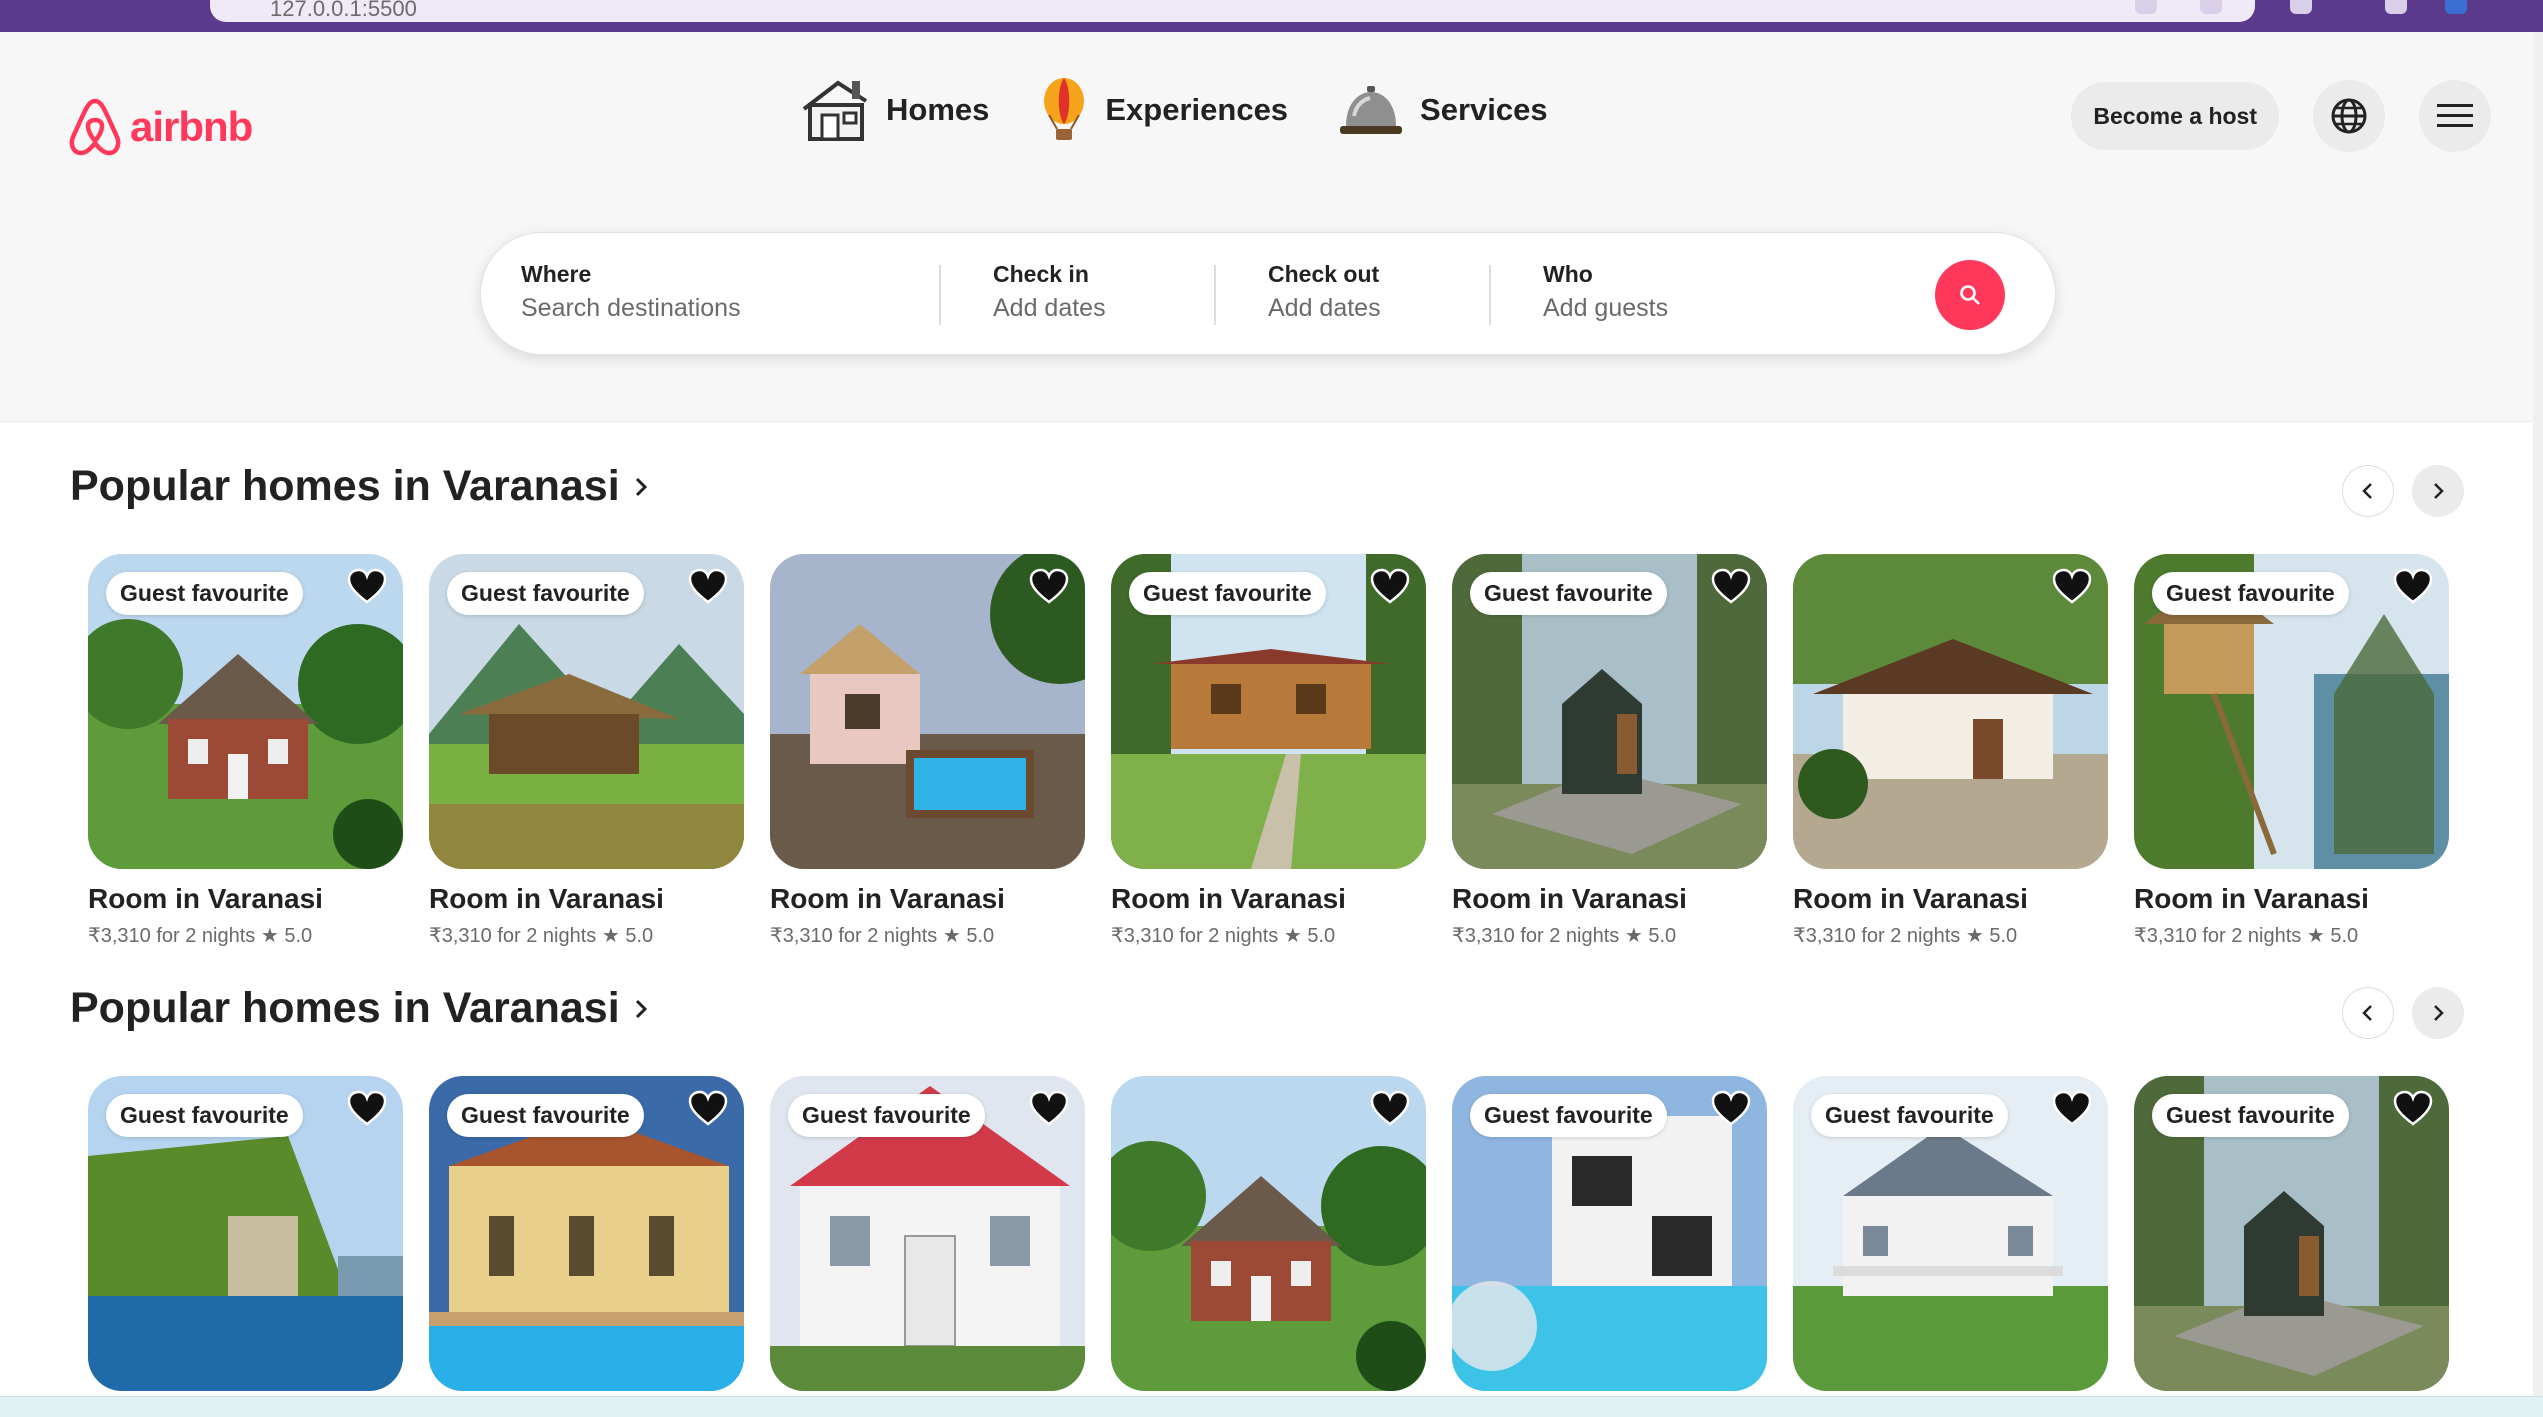  I want to click on address-bar, so click(1232, 11).